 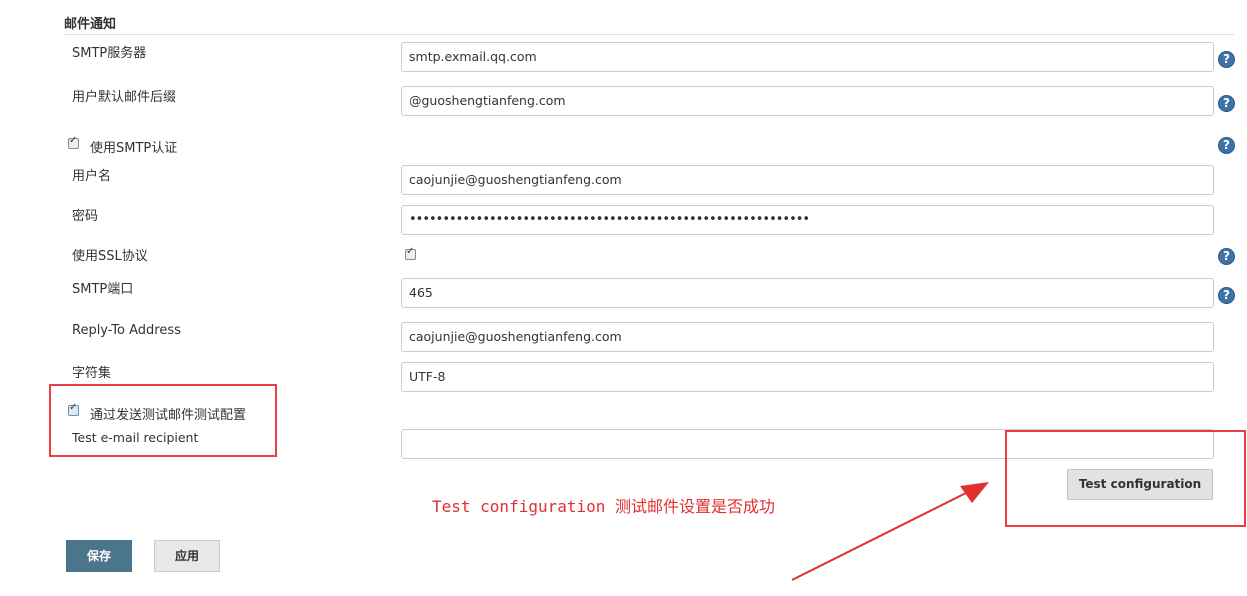 What do you see at coordinates (99, 556) in the screenshot?
I see `save-button: 保存` at bounding box center [99, 556].